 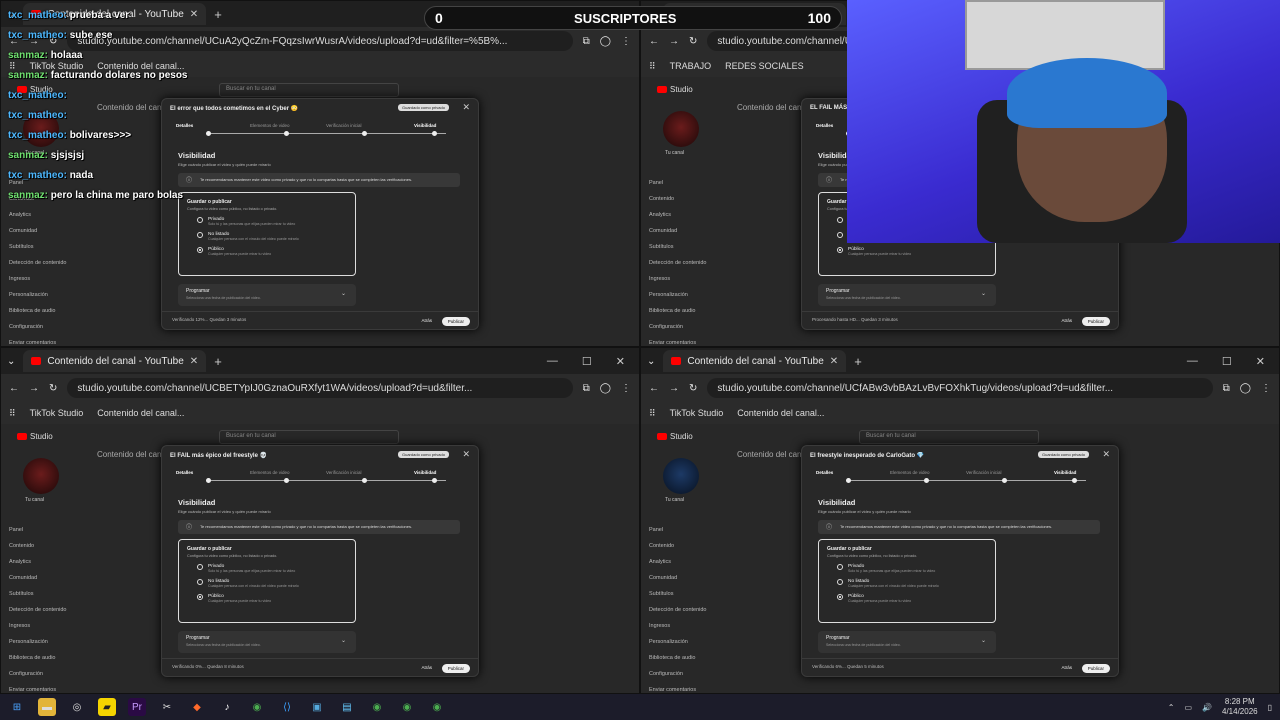 I want to click on sidebar-item: Analytics, so click(x=677, y=562).